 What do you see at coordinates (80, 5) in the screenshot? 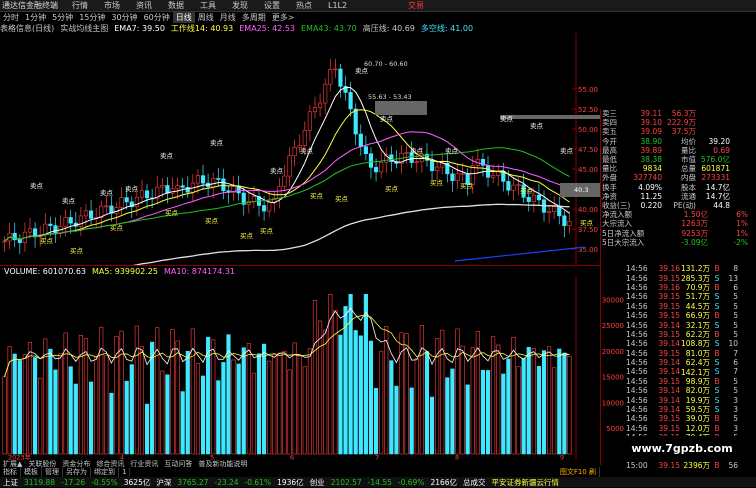
I see `menu-item-quotes: 行情` at bounding box center [80, 5].